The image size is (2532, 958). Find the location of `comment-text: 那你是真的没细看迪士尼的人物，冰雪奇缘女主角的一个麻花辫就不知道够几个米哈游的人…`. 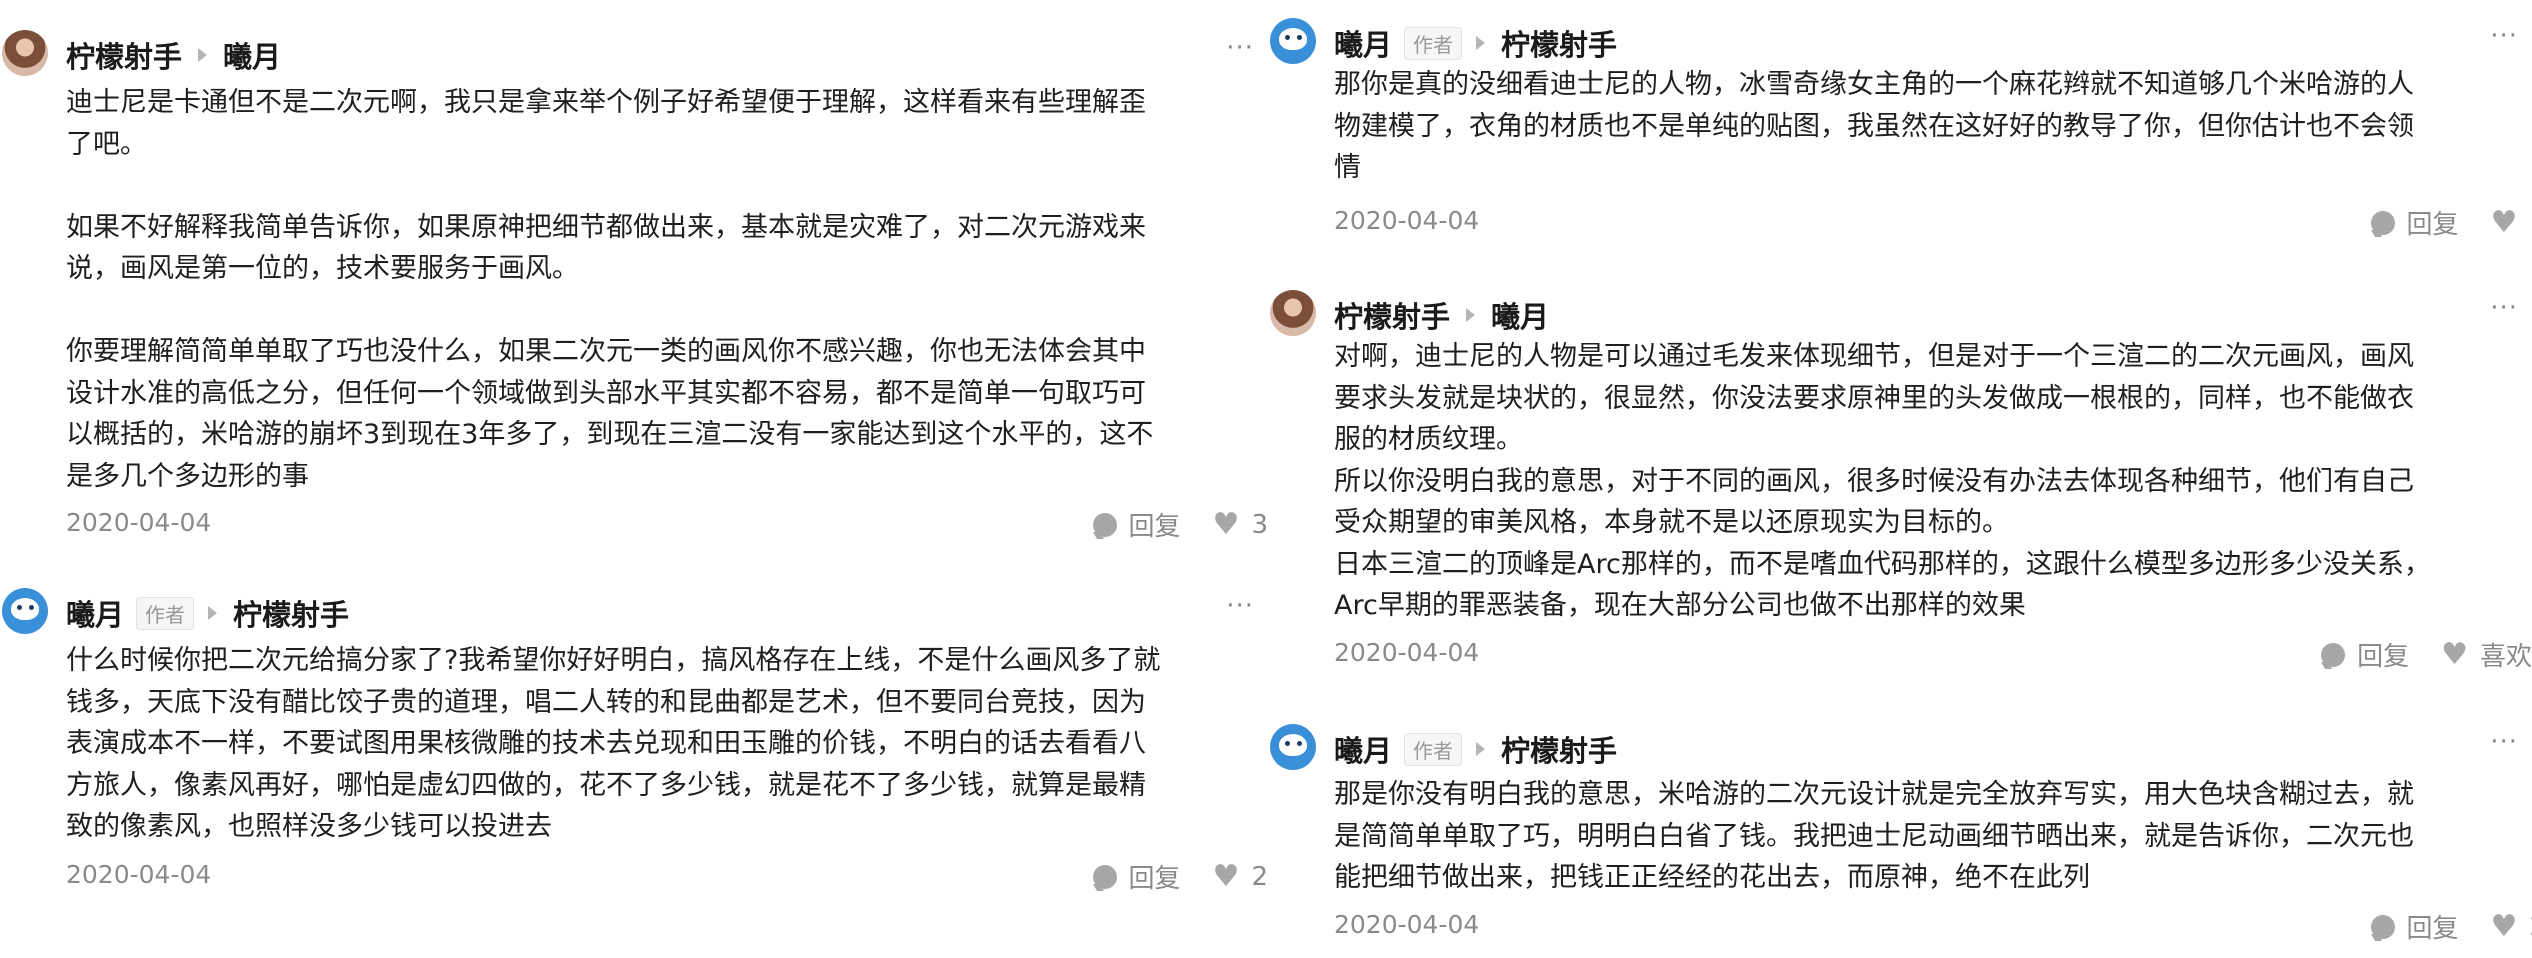

comment-text: 那你是真的没细看迪士尼的人物，冰雪奇缘女主角的一个麻花辫就不知道够几个米哈游的人… is located at coordinates (1874, 126).